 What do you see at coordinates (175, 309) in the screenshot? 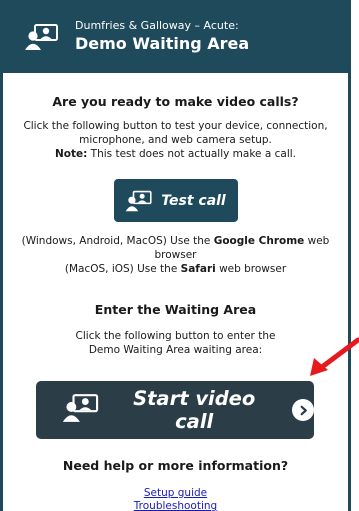
I see `waiting-heading: Enter the Waiting Area` at bounding box center [175, 309].